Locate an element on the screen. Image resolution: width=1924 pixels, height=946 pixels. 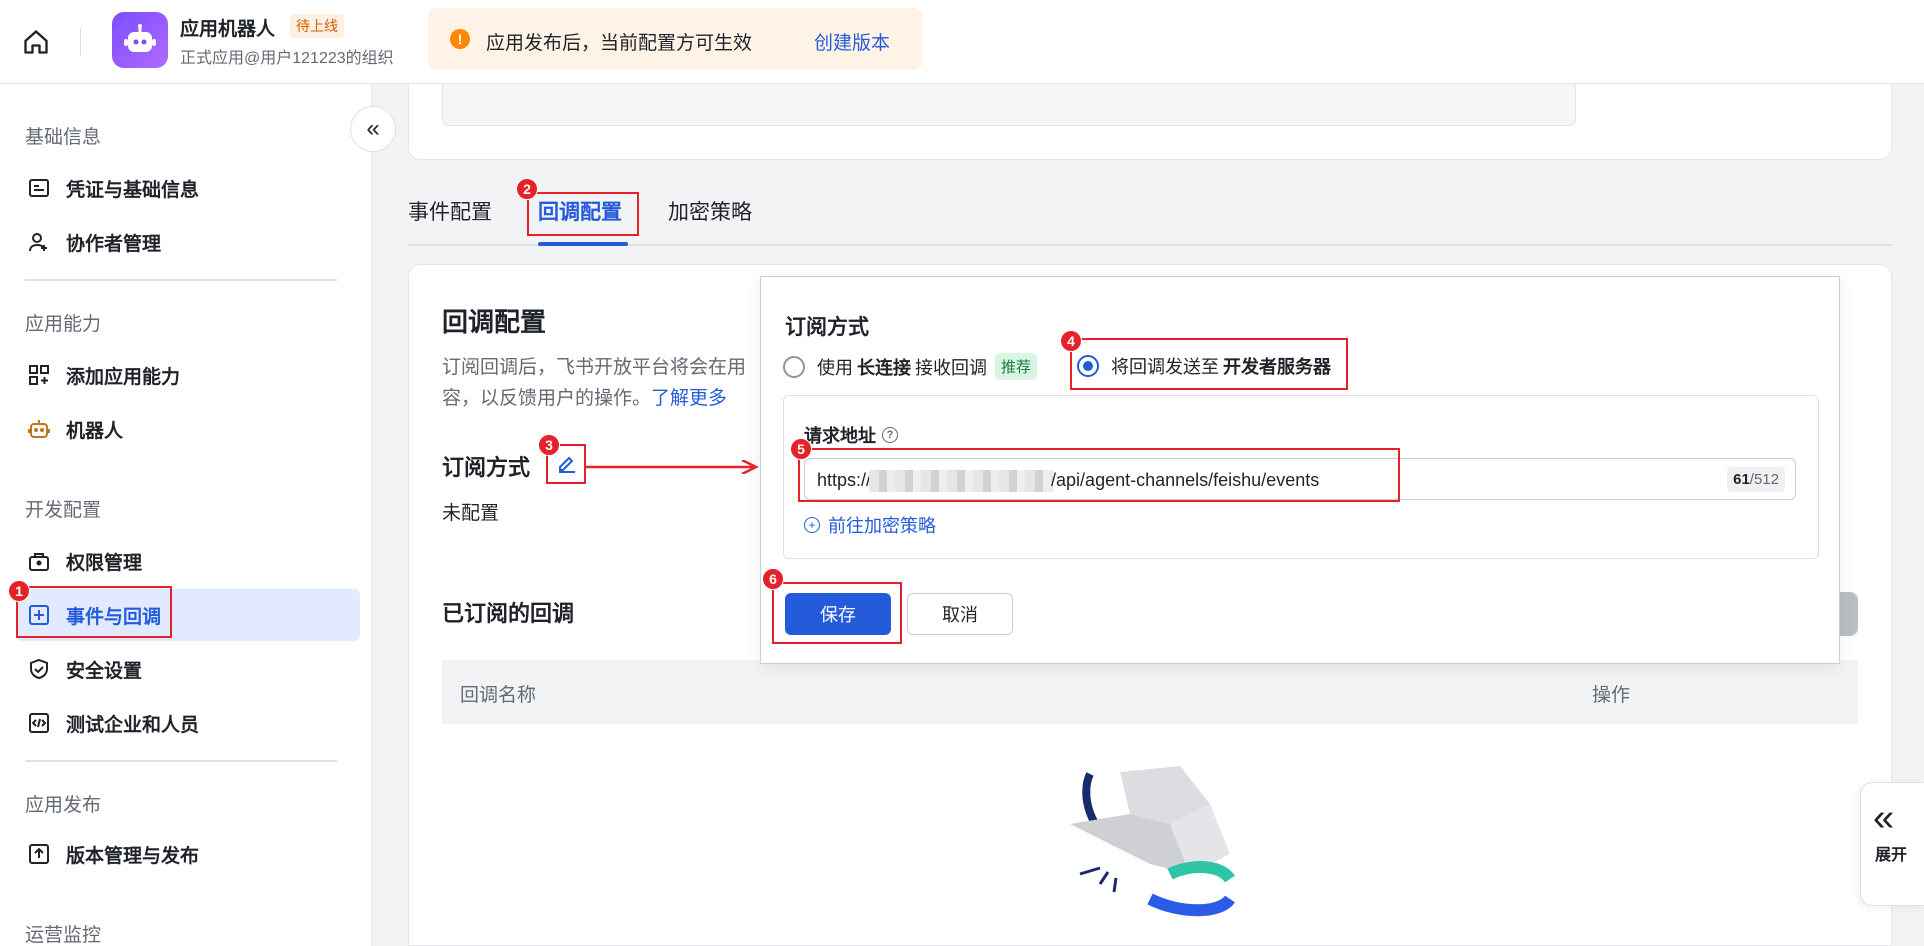
credential-icon is located at coordinates (39, 188).